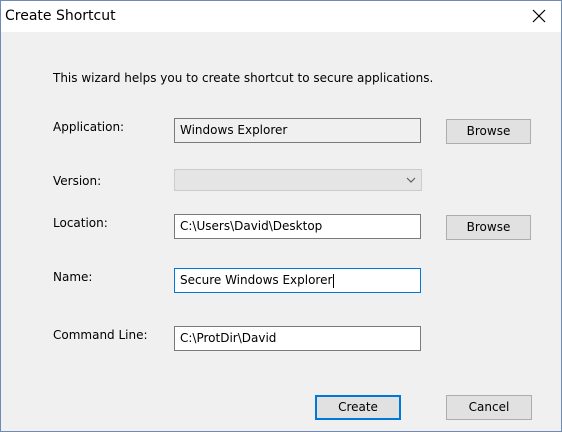 The height and width of the screenshot is (432, 562). Describe the element at coordinates (256, 280) in the screenshot. I see `name-field-value: Secure Windows Explorer` at that location.